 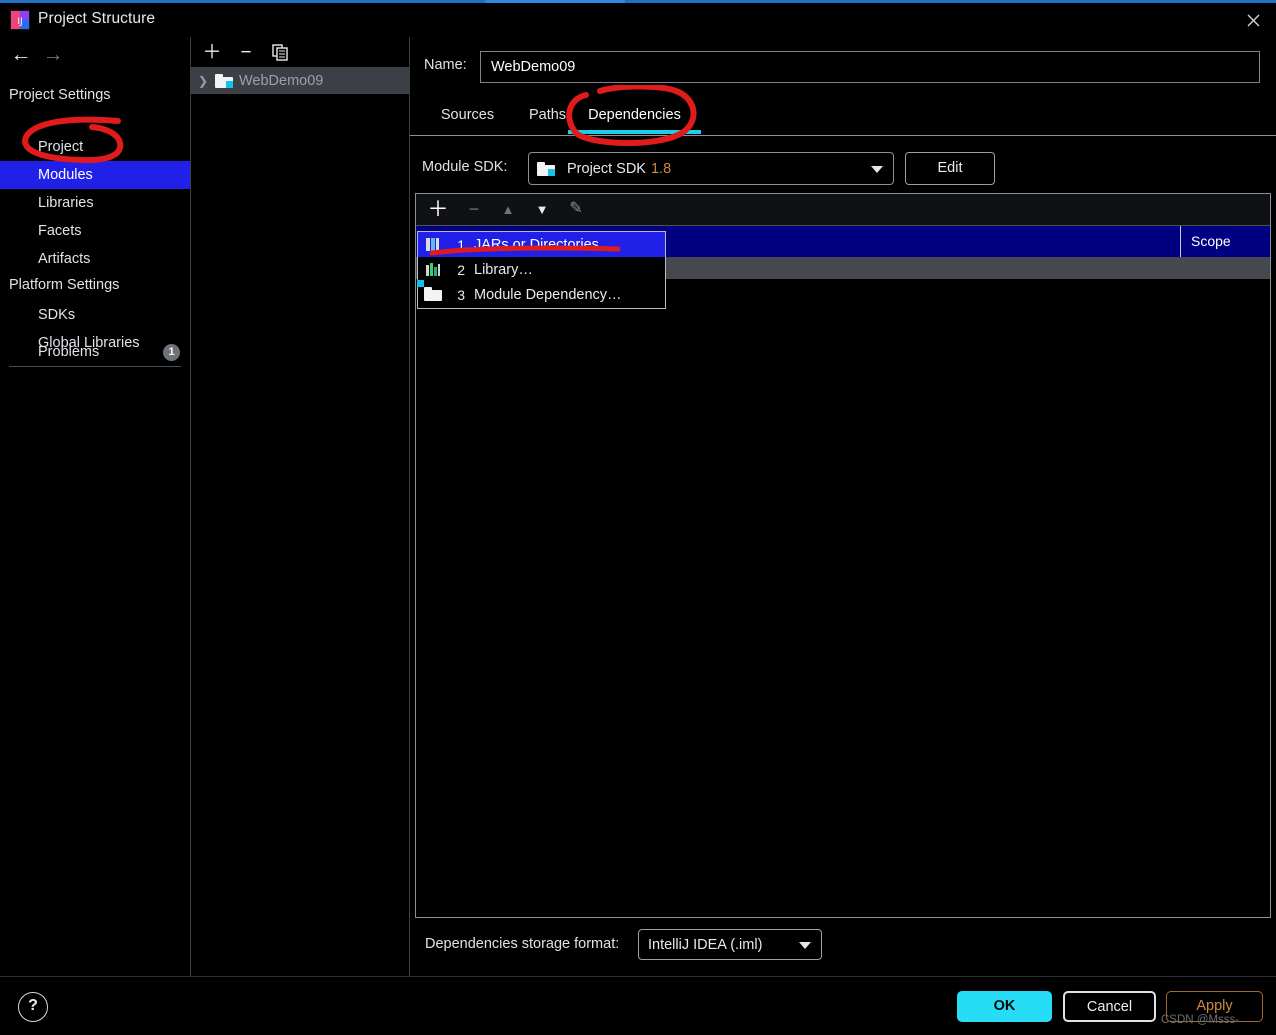 I want to click on dependencies-toolbar: ＋ − ▲ ▼ ✎, so click(x=843, y=210).